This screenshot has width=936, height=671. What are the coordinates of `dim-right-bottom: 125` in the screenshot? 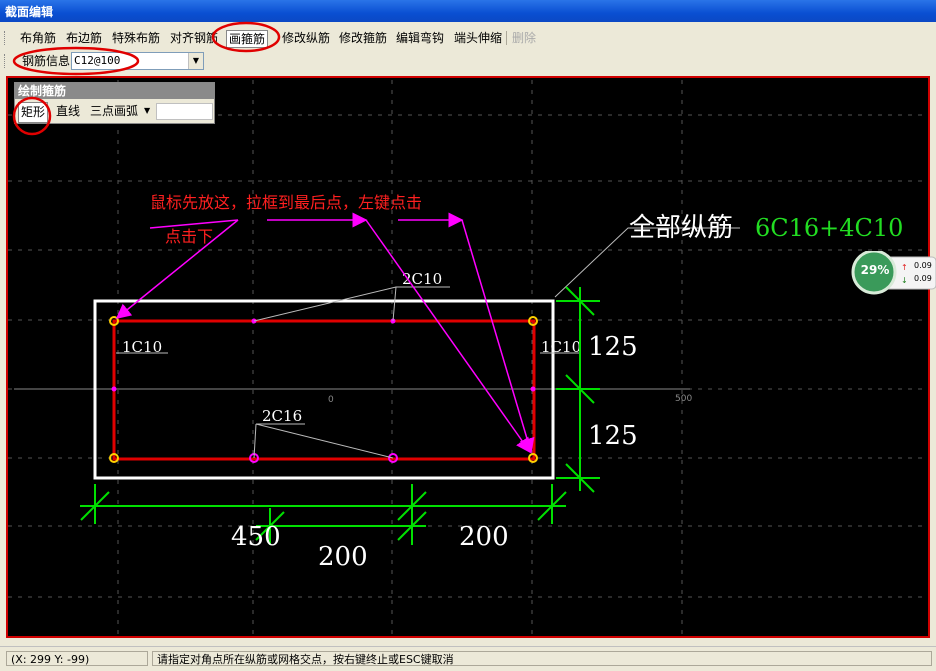 It's located at (613, 436).